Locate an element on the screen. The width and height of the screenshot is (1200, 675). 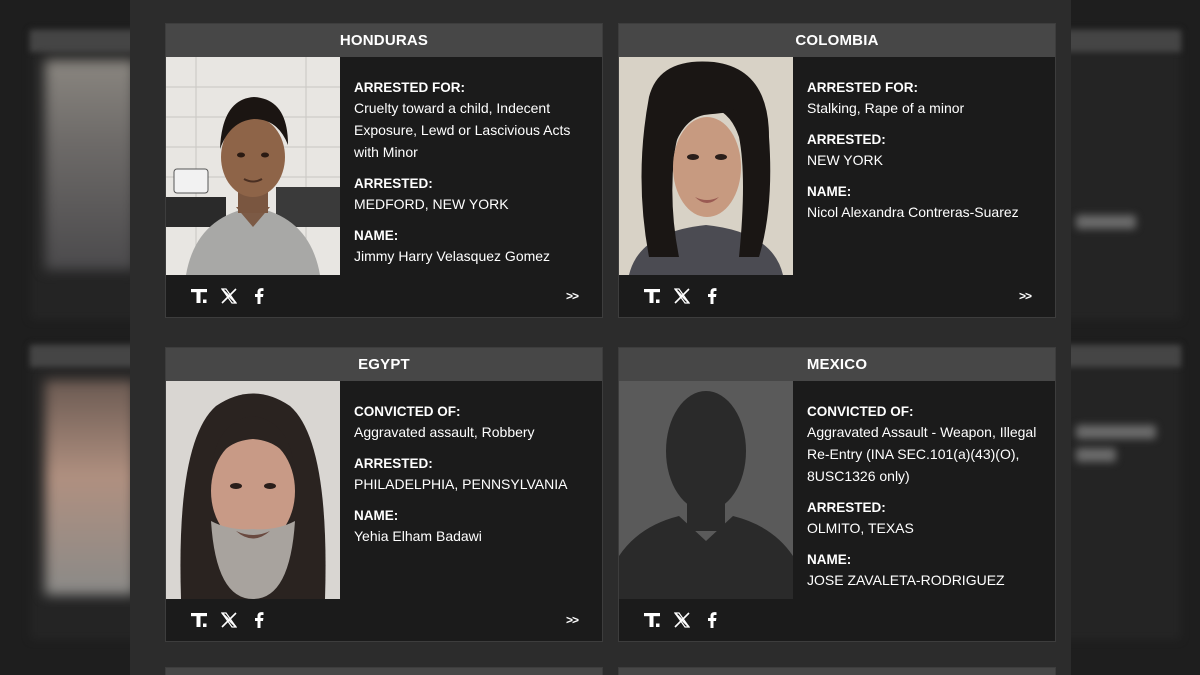
field-value: Aggravated assault, Robbery is located at coordinates (444, 432).